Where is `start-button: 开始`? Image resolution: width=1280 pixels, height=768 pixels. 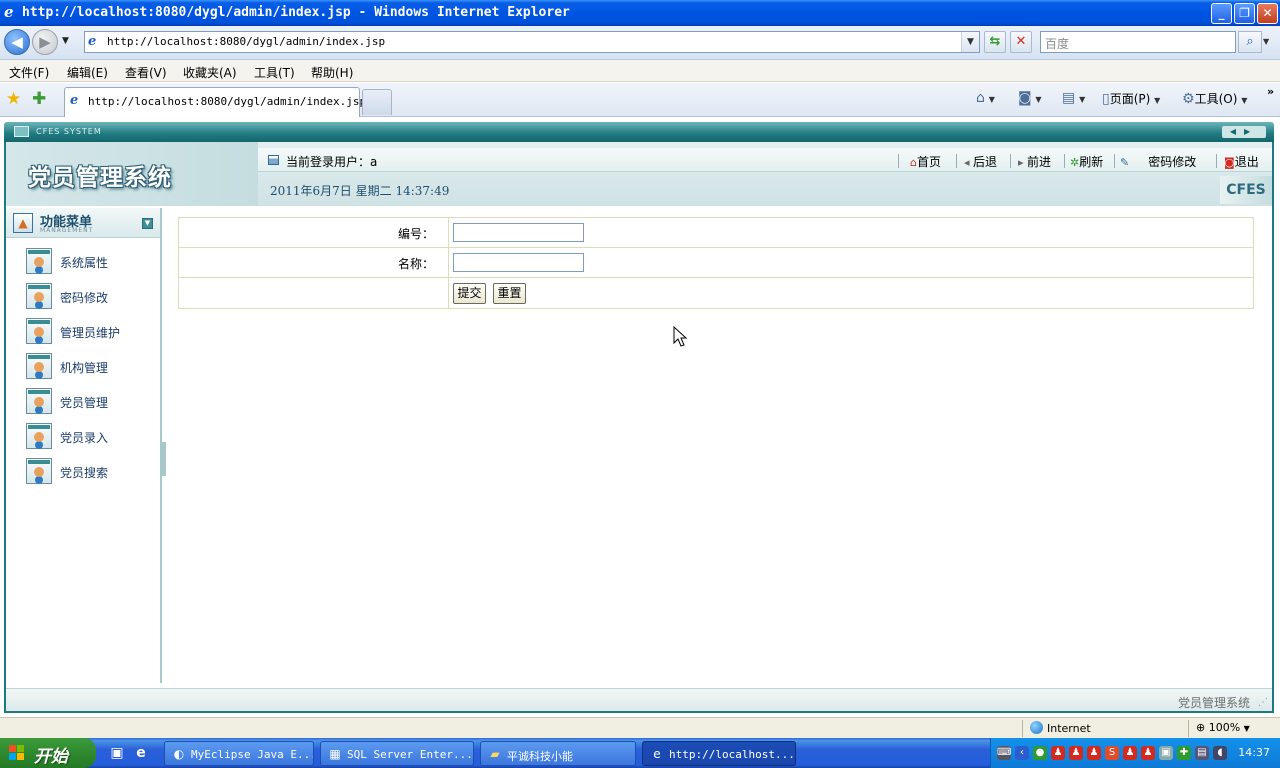 start-button: 开始 is located at coordinates (48, 753).